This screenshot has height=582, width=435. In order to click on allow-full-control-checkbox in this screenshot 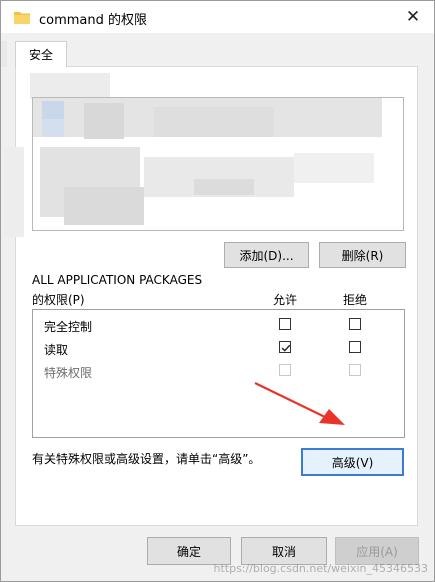, I will do `click(285, 324)`.